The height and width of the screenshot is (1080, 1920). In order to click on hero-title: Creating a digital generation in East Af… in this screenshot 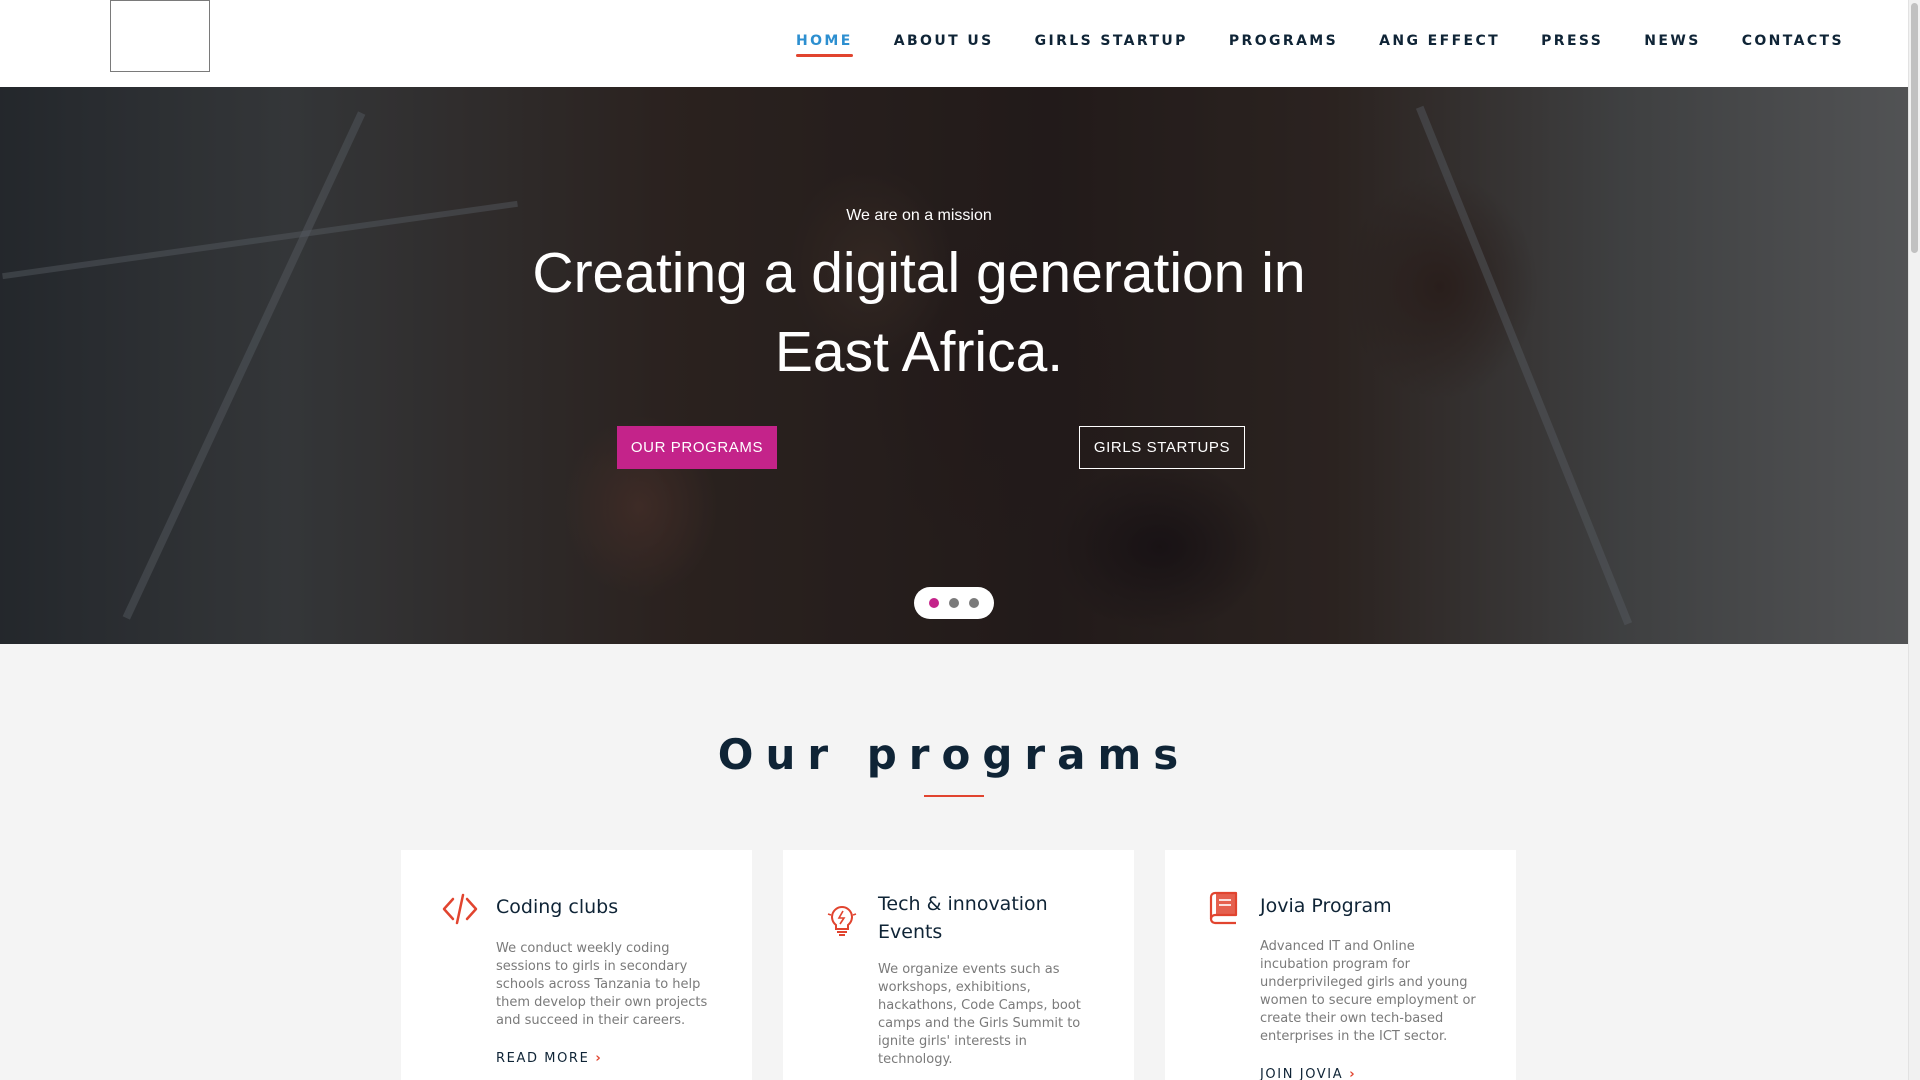, I will do `click(919, 313)`.